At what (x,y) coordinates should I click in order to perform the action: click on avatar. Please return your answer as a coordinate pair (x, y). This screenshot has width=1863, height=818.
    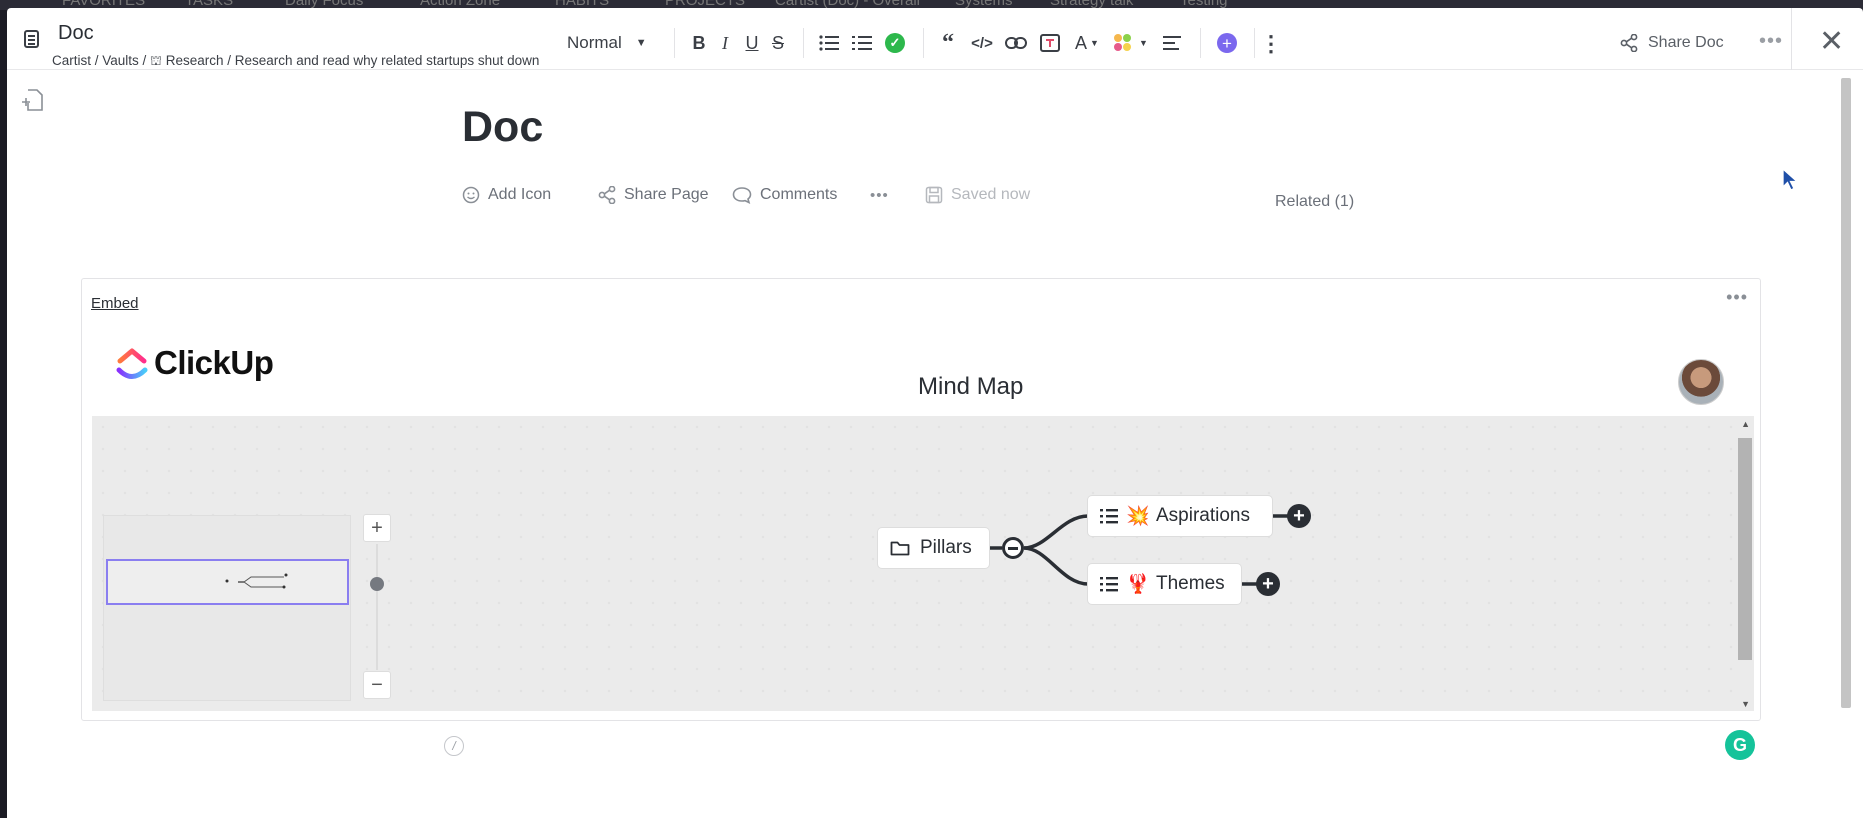
    Looking at the image, I should click on (1701, 382).